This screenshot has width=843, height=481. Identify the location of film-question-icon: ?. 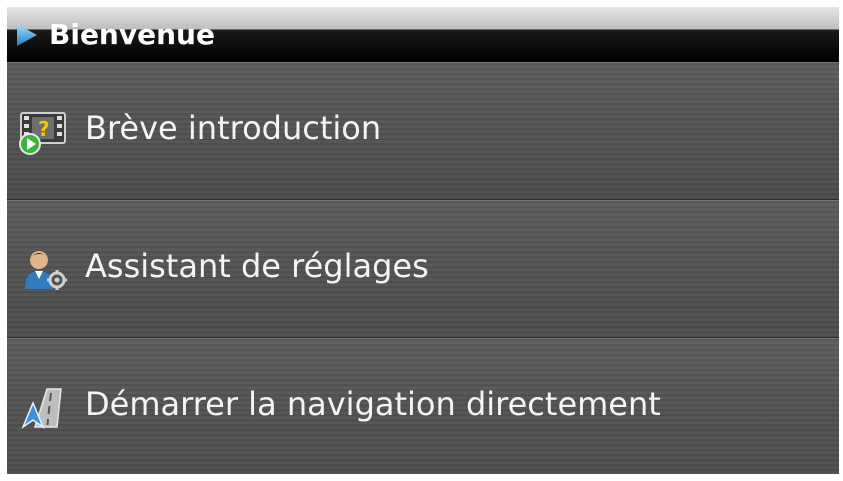
(43, 132).